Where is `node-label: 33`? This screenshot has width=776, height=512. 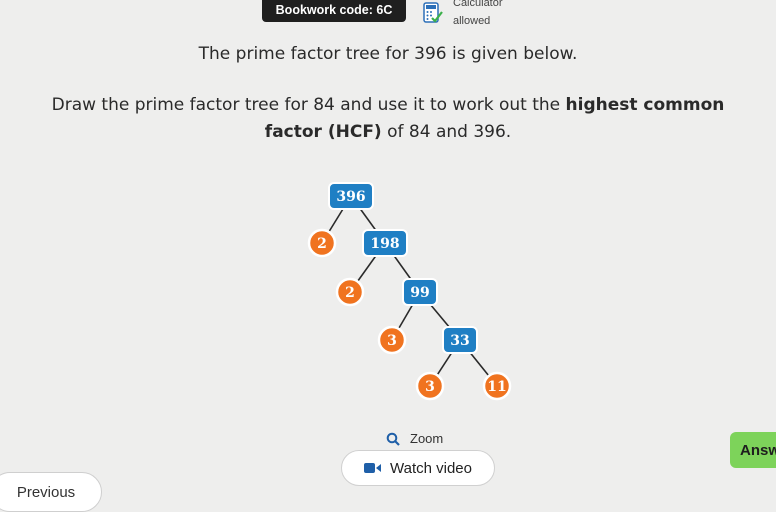
node-label: 33 is located at coordinates (459, 341).